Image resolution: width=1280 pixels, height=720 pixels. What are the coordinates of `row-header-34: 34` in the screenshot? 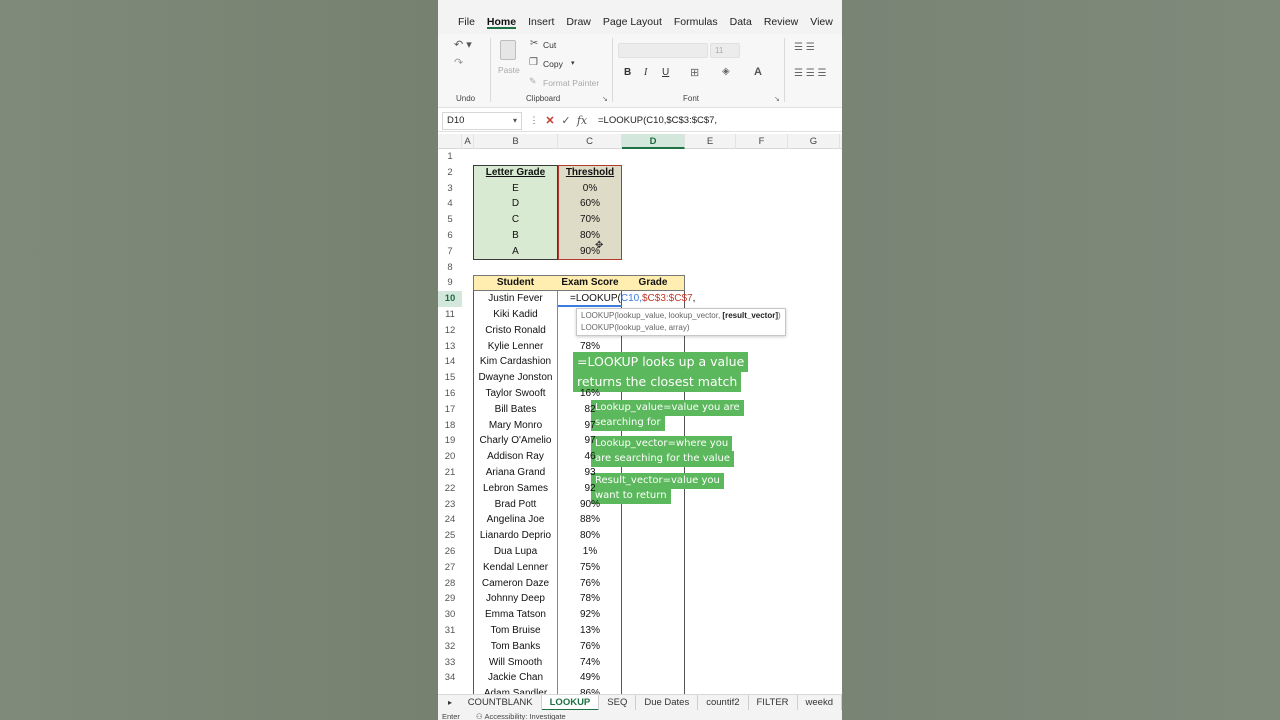 It's located at (450, 678).